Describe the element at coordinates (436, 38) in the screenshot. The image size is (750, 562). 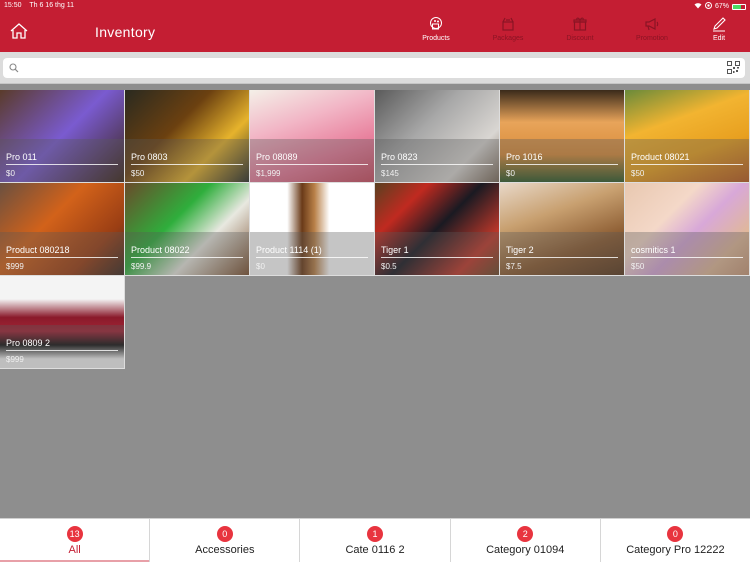
I see `nav-label: Products` at that location.